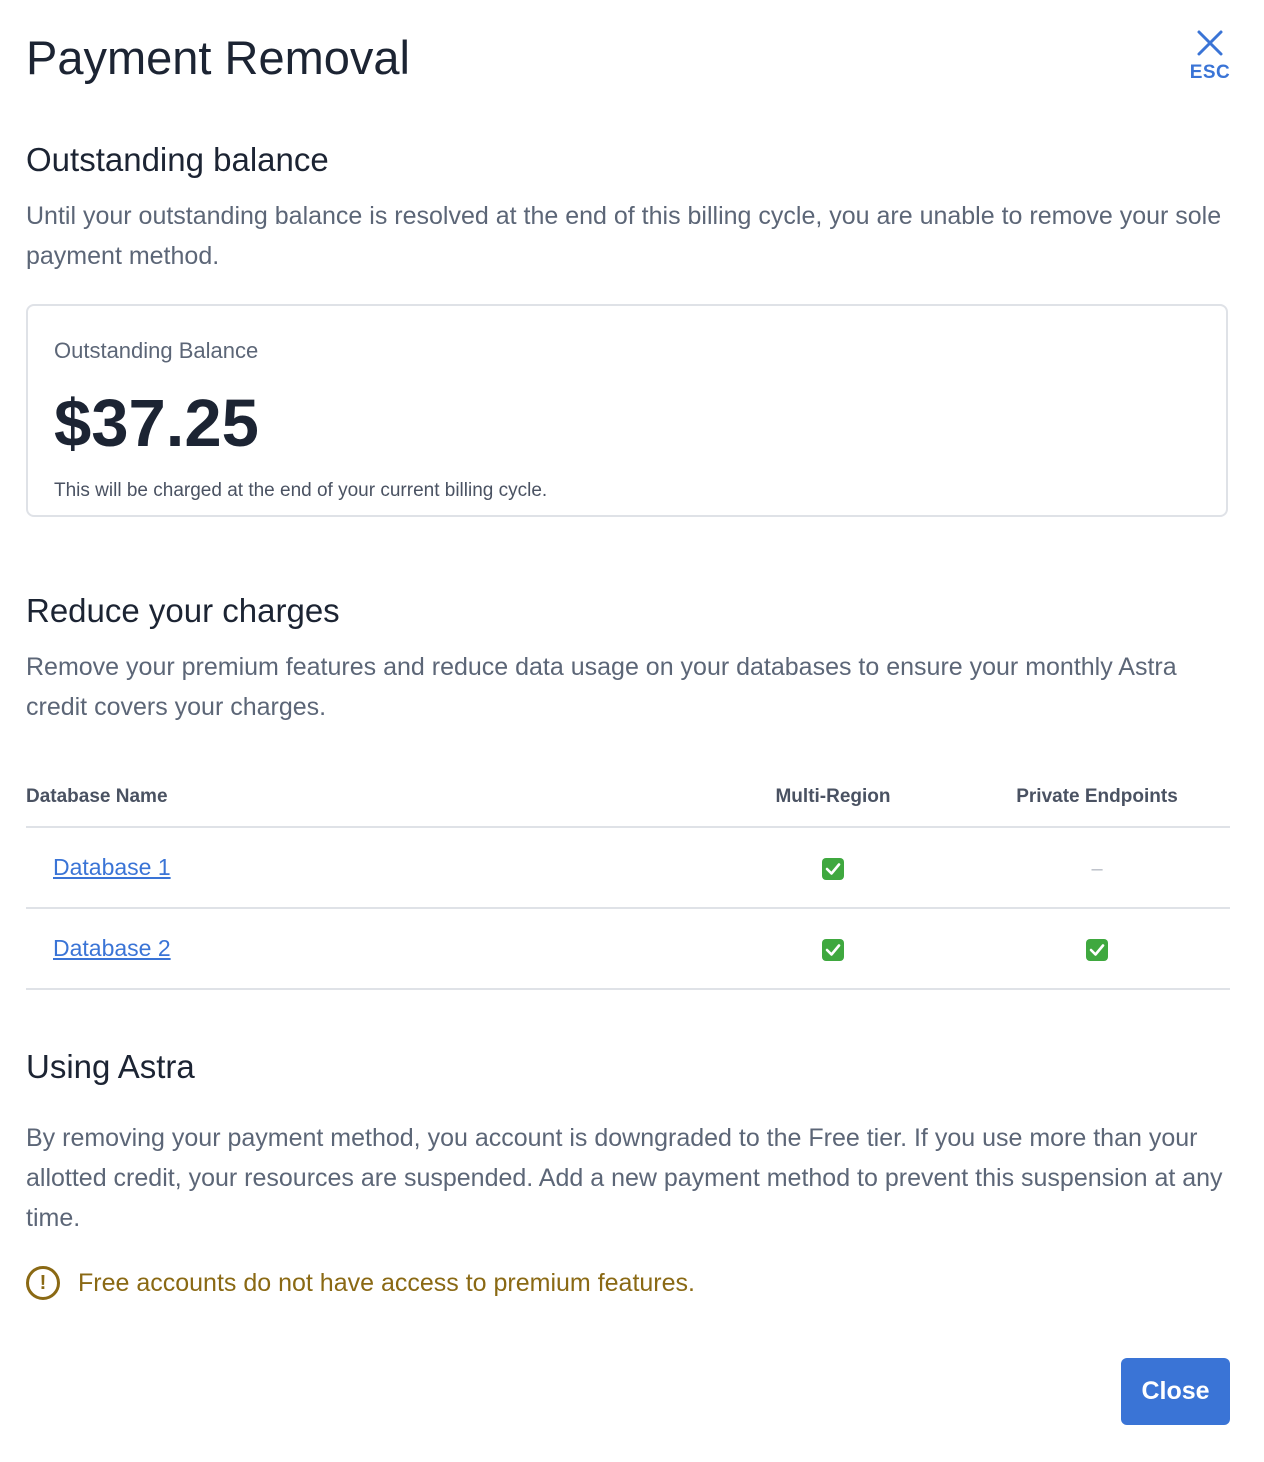 The height and width of the screenshot is (1462, 1264). I want to click on dash-empty: –, so click(1097, 868).